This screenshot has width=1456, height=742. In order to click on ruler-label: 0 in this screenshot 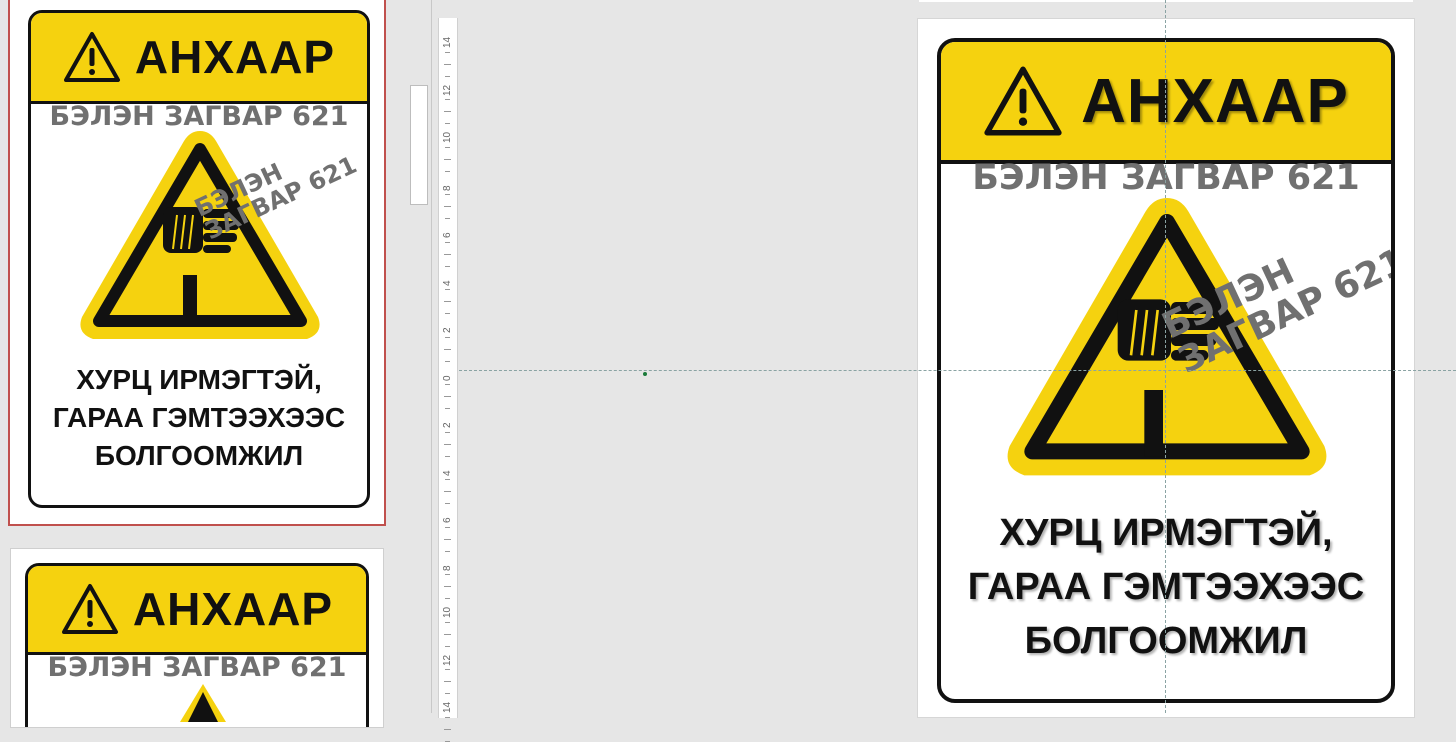, I will do `click(447, 377)`.